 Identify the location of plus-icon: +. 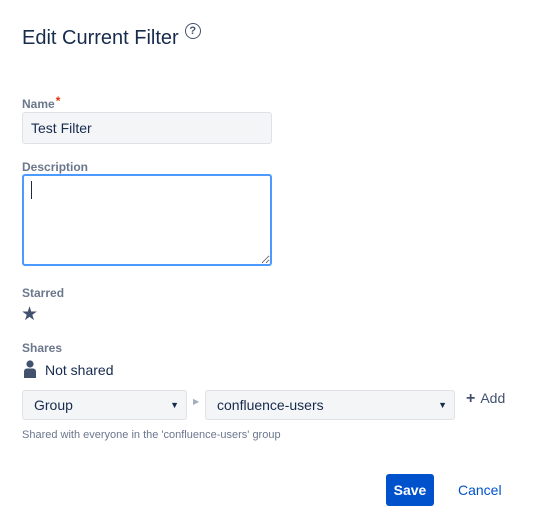
(471, 398).